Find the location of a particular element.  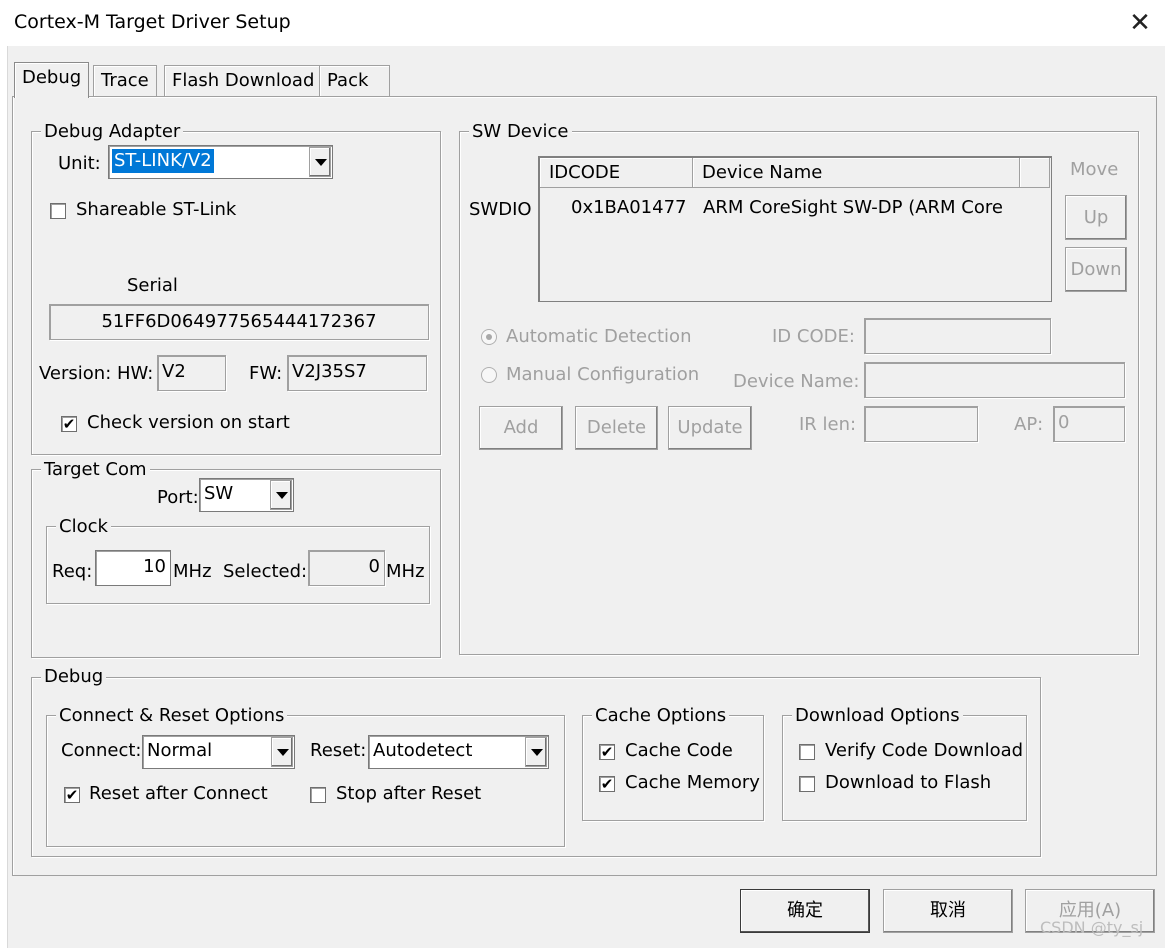

reset-select-value: Autodetect is located at coordinates (423, 750).